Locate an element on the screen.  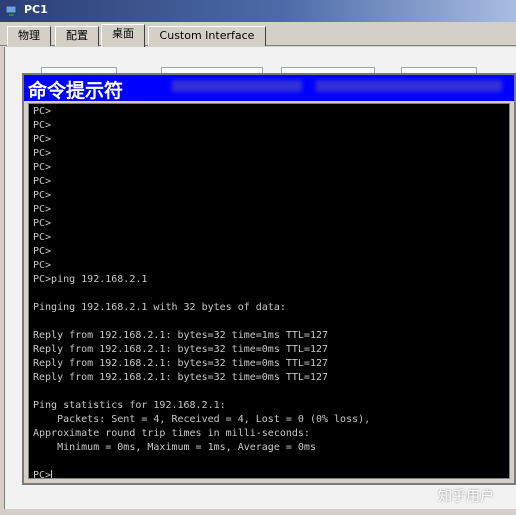
cmd-title: 命令提示符 is located at coordinates (76, 90).